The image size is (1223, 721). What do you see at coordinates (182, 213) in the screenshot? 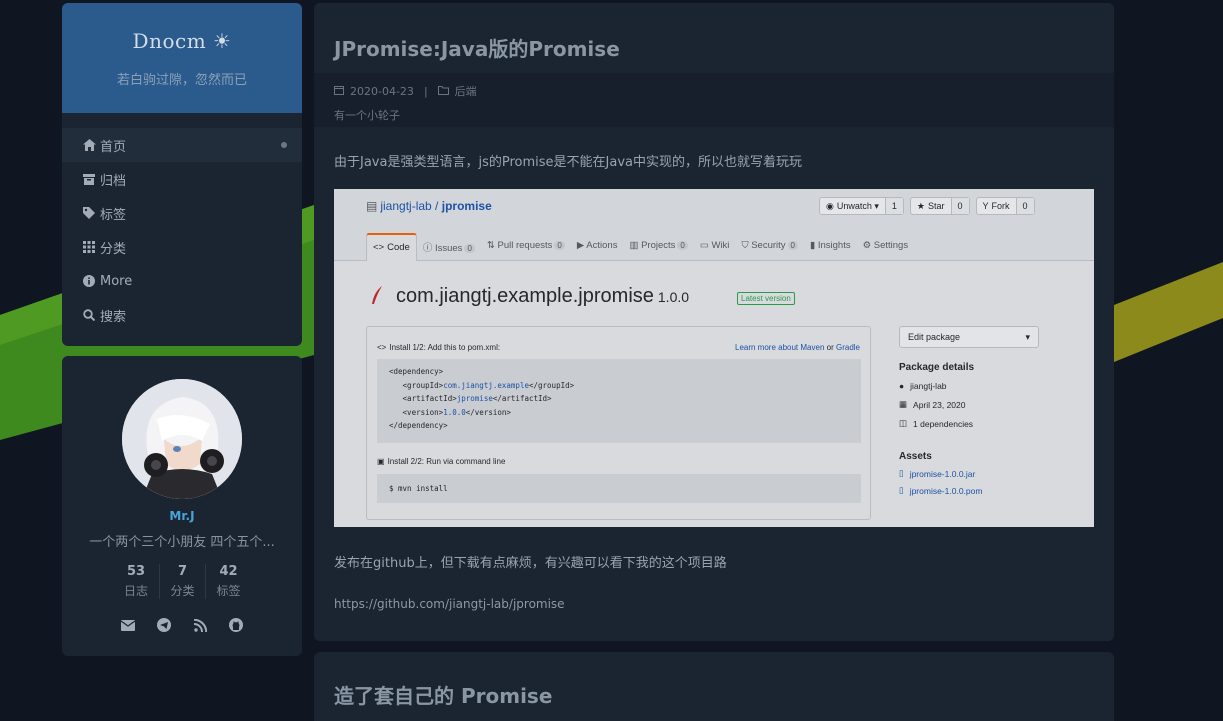
I see `menu-item-tags: 标签` at bounding box center [182, 213].